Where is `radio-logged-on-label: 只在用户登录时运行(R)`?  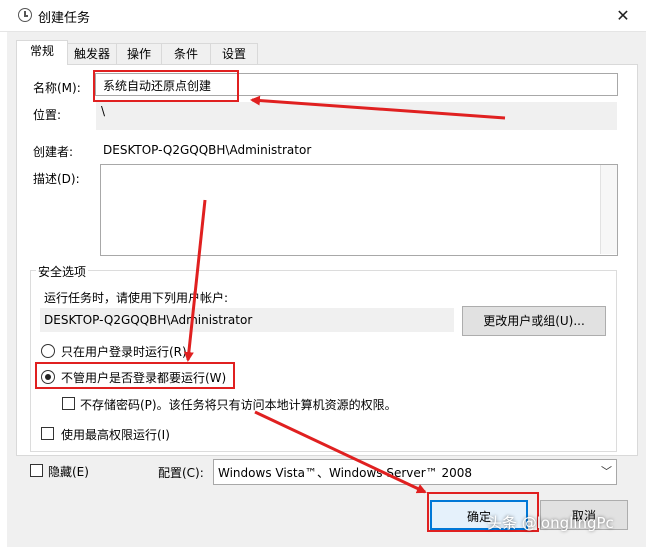 radio-logged-on-label: 只在用户登录时运行(R) is located at coordinates (124, 351).